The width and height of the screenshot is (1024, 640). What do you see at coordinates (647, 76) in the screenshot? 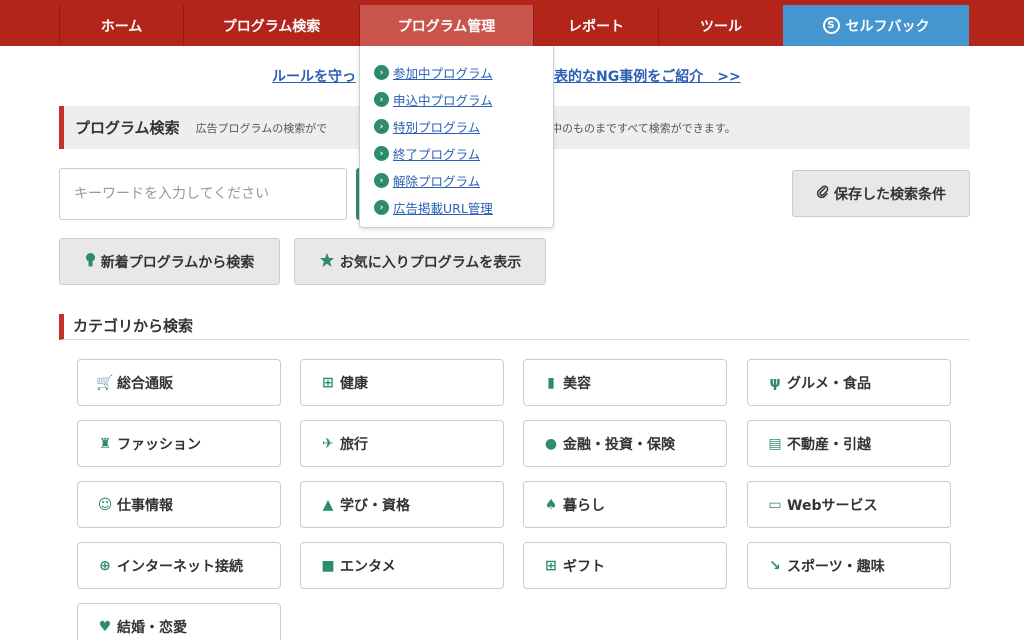
I see `notice-link-continued: 表的なNG事例をご紹介 >>` at bounding box center [647, 76].